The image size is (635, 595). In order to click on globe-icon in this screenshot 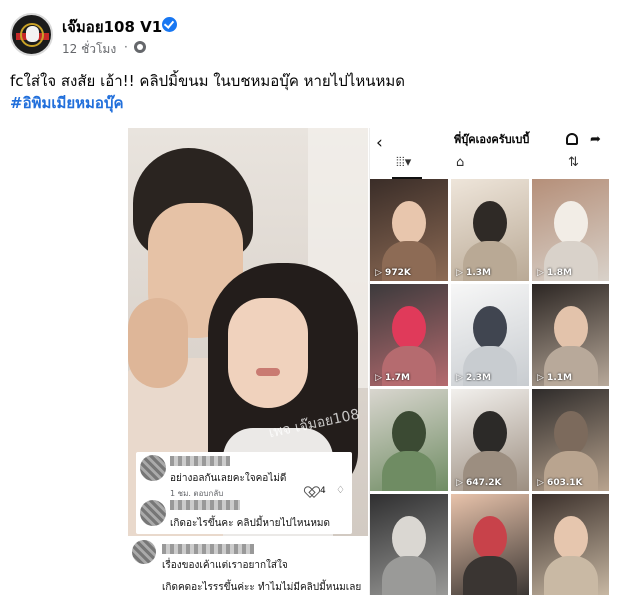, I will do `click(140, 47)`.